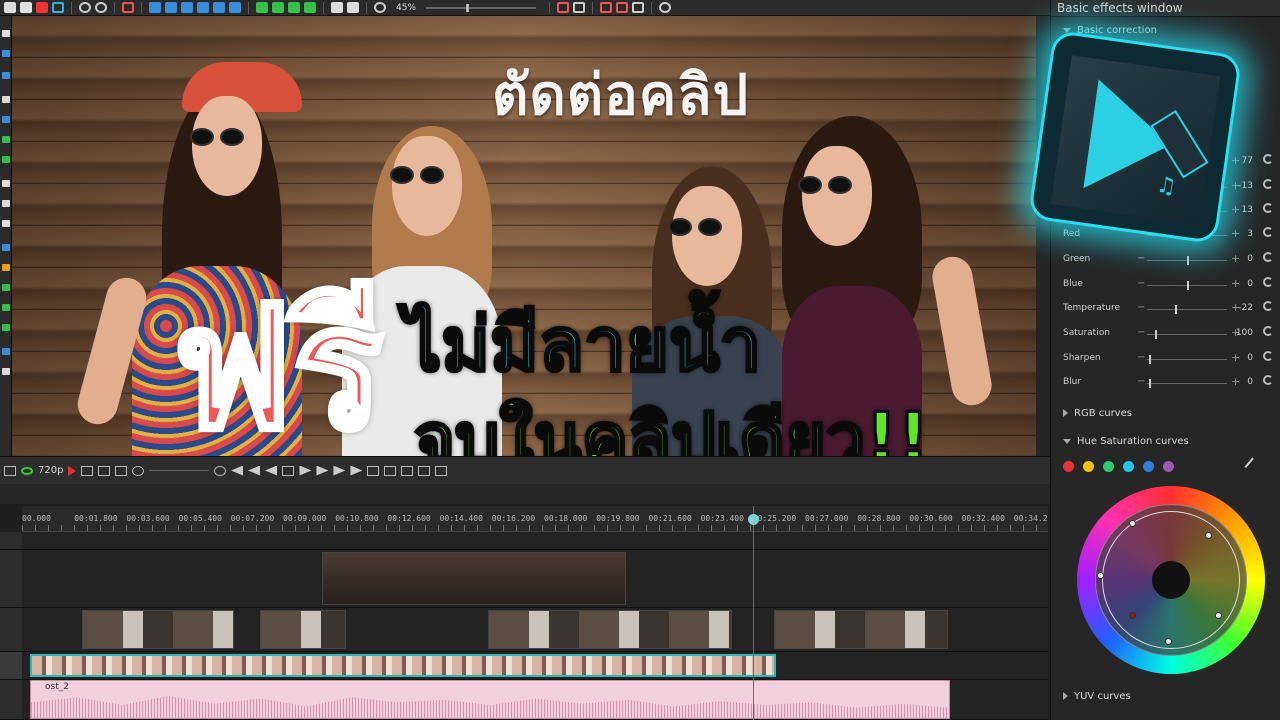 The height and width of the screenshot is (720, 1280). I want to click on correction-row: Saturation − +100, so click(1169, 333).